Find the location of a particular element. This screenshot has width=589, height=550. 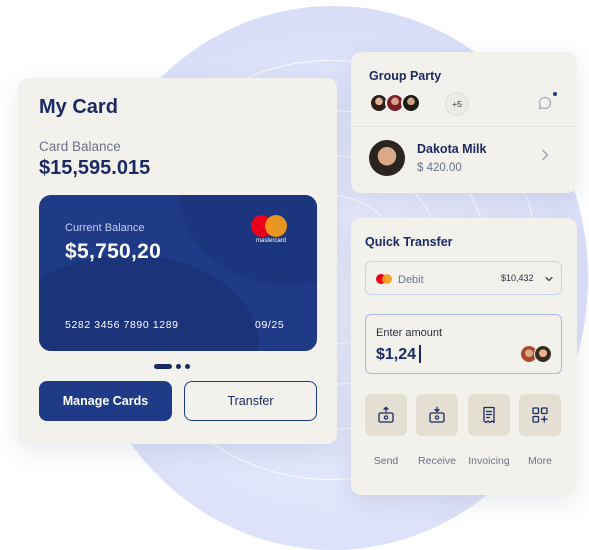

current-balance-value: $5,750,20 is located at coordinates (113, 251).